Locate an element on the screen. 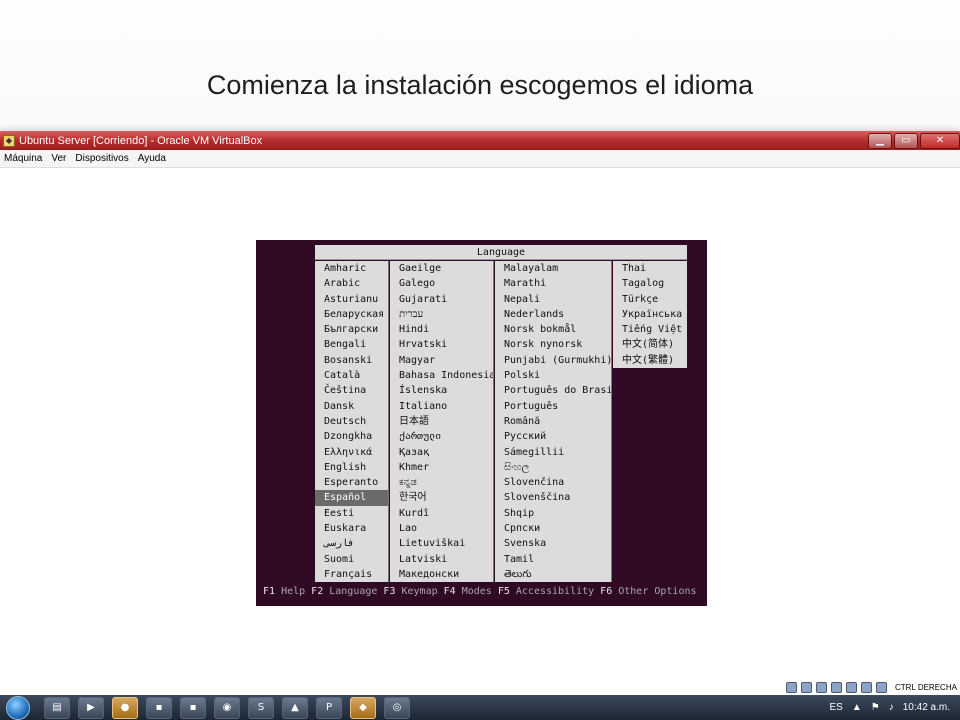 The height and width of the screenshot is (720, 960). language-option: Hrvatski is located at coordinates (441, 344).